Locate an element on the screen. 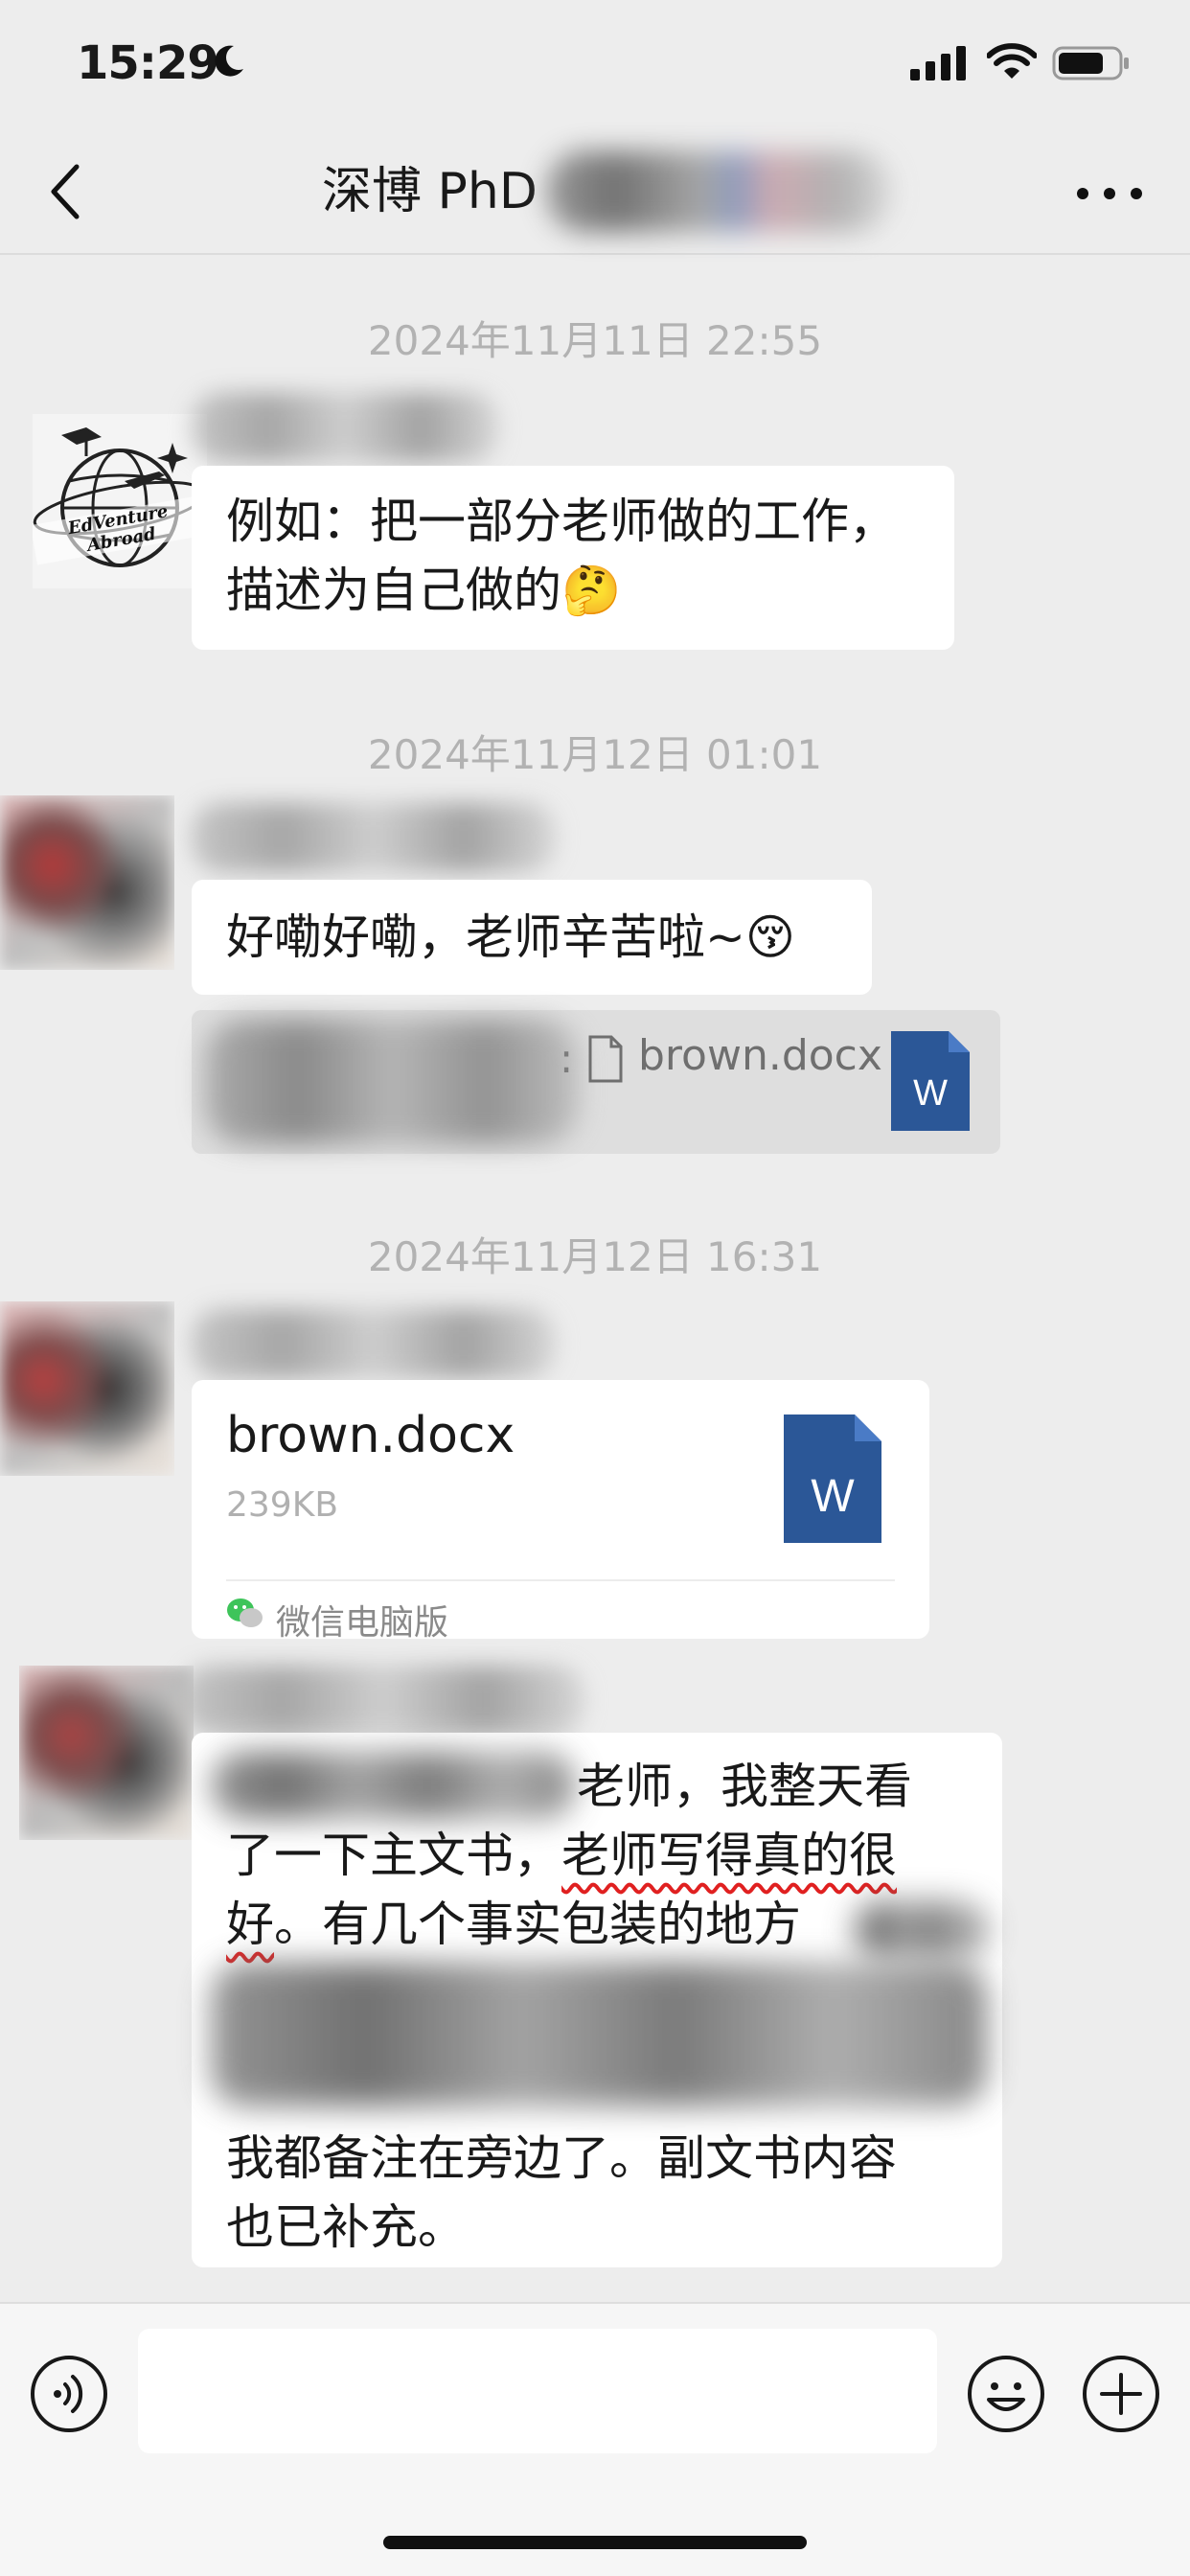 The height and width of the screenshot is (2576, 1190). quote-colon: : is located at coordinates (567, 1058).